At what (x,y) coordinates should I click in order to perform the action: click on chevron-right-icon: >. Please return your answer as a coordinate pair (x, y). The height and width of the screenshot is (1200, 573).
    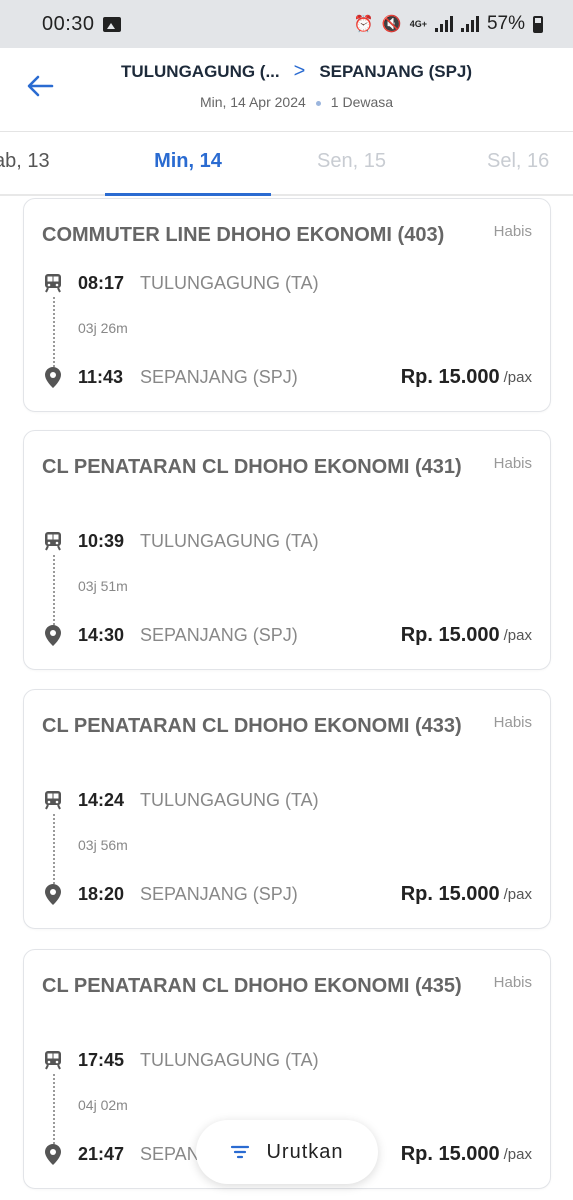
    Looking at the image, I should click on (299, 71).